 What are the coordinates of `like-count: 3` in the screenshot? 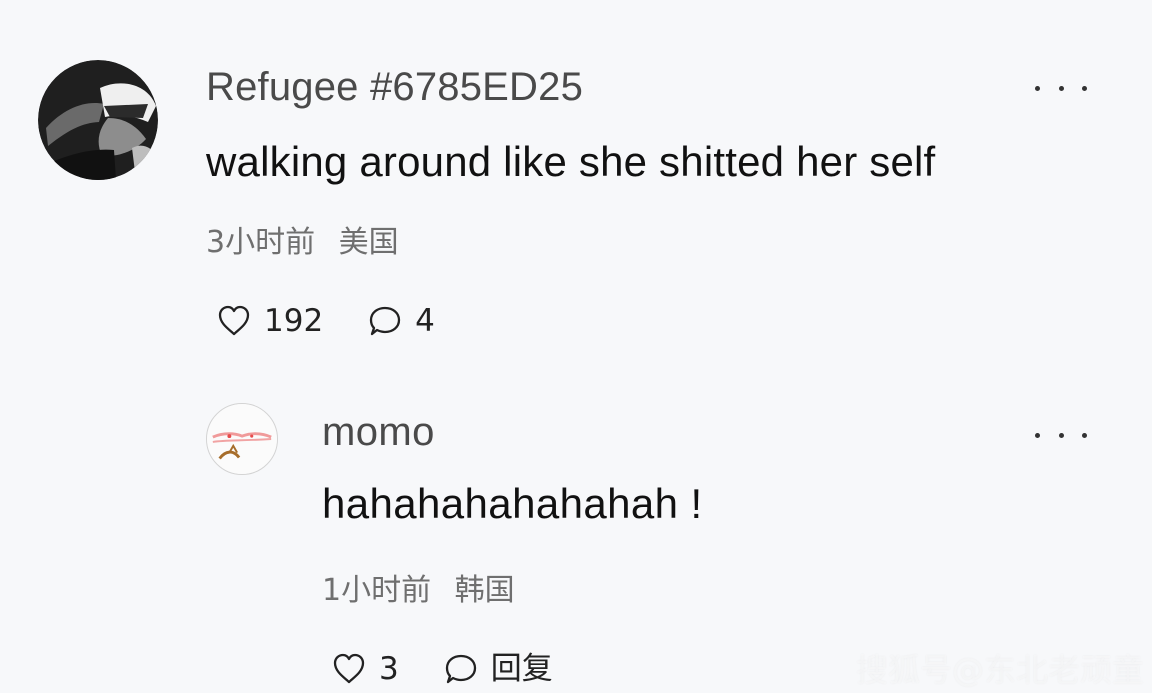 It's located at (389, 669).